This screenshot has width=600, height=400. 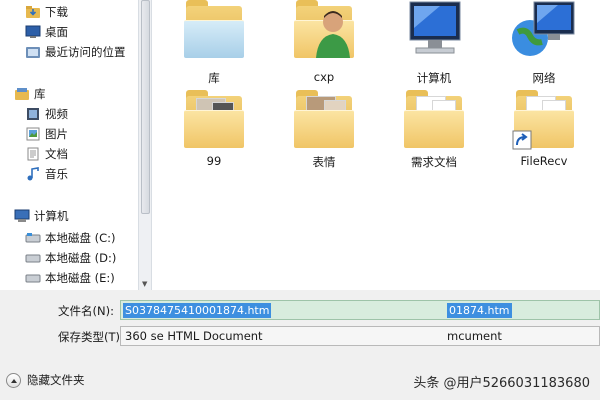 I want to click on item-label: 表情, so click(x=324, y=162).